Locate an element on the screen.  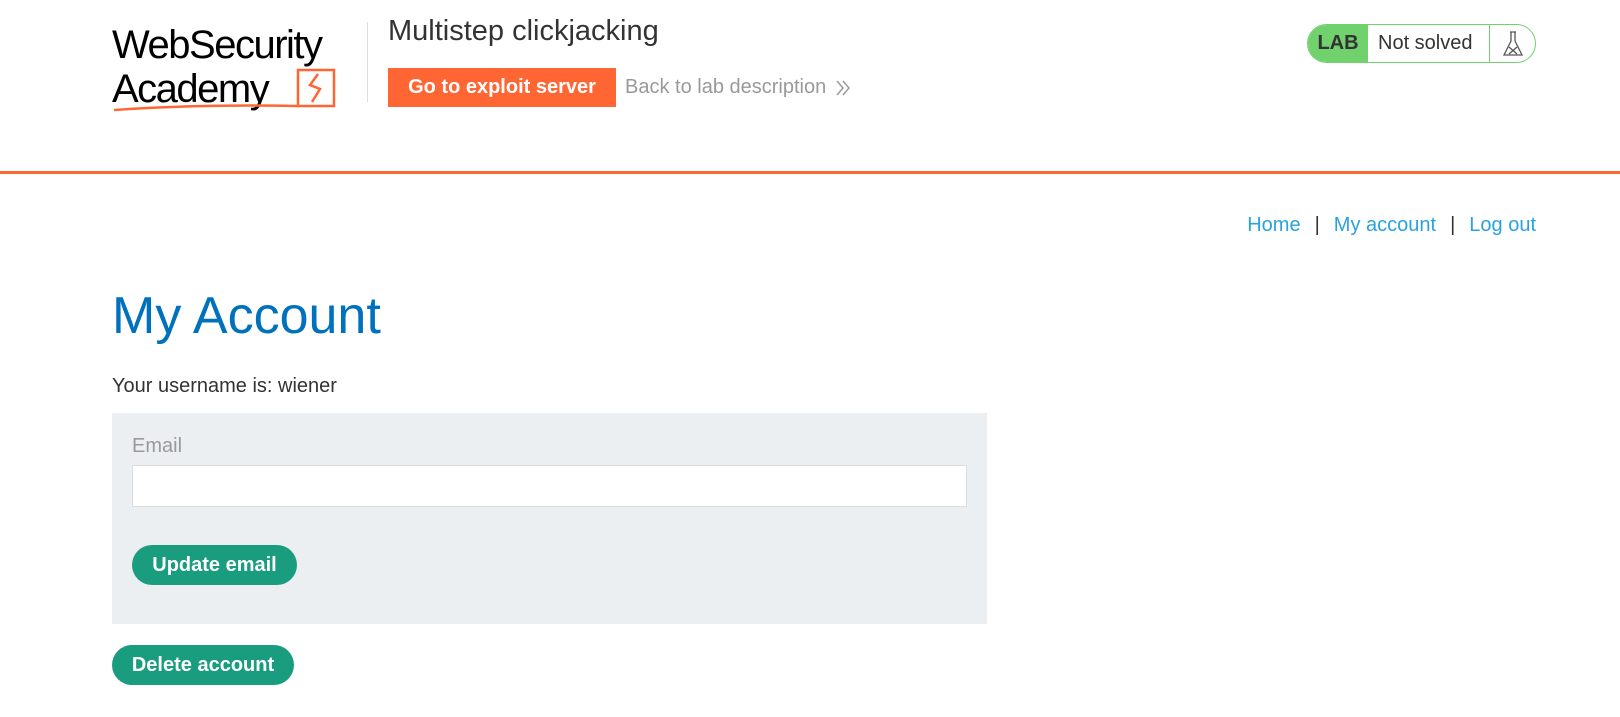
delete-account-button: Delete account is located at coordinates (203, 665).